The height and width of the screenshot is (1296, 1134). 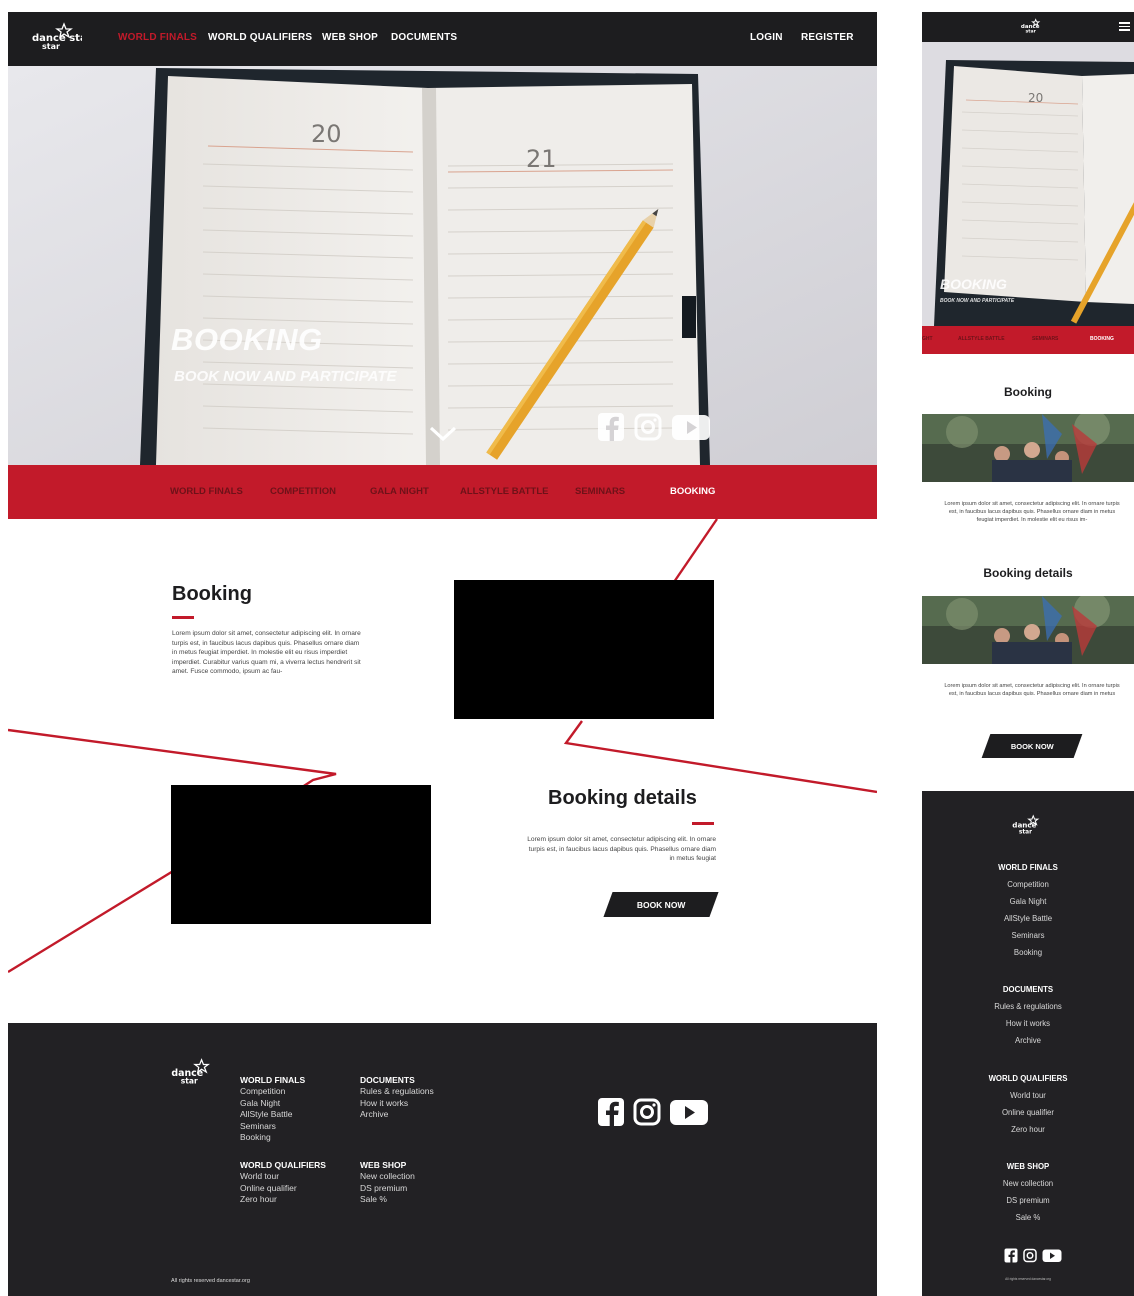 What do you see at coordinates (157, 37) in the screenshot?
I see `nav-world-finals: WORLD FINALS` at bounding box center [157, 37].